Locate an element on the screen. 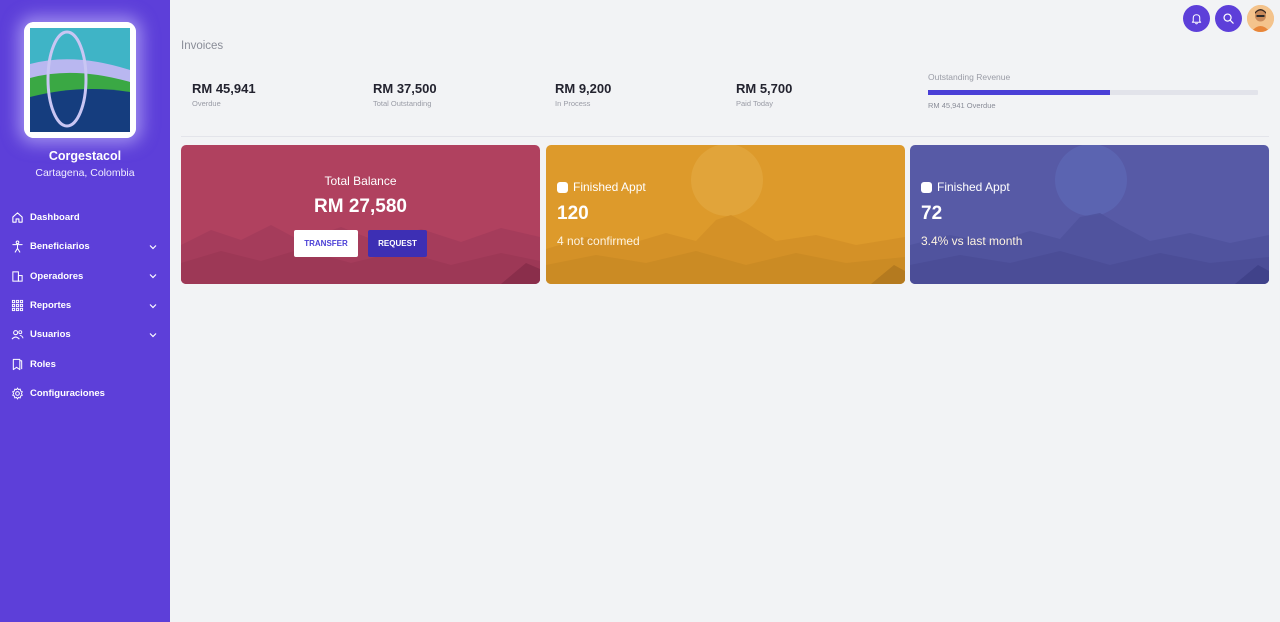  sidebar-item-label: Reportes is located at coordinates (51, 306).